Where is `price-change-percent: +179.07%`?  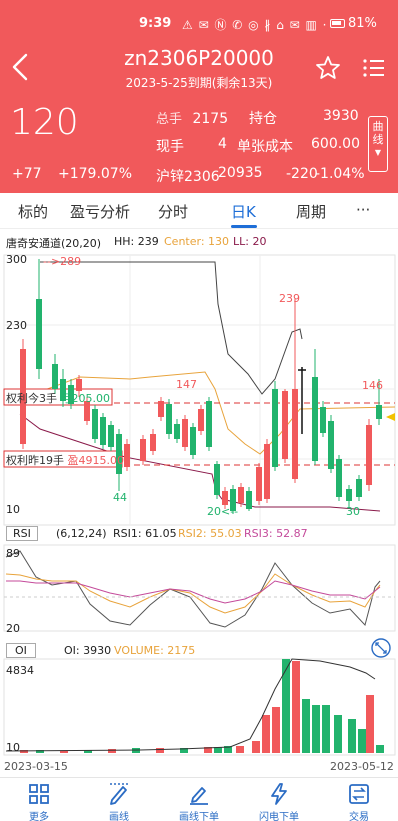
price-change-percent: +179.07% is located at coordinates (95, 174).